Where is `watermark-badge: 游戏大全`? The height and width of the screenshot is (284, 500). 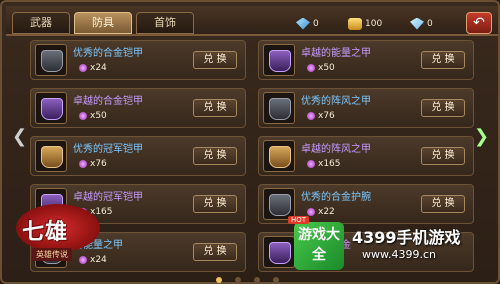
watermark-badge: 游戏大全 is located at coordinates (319, 246).